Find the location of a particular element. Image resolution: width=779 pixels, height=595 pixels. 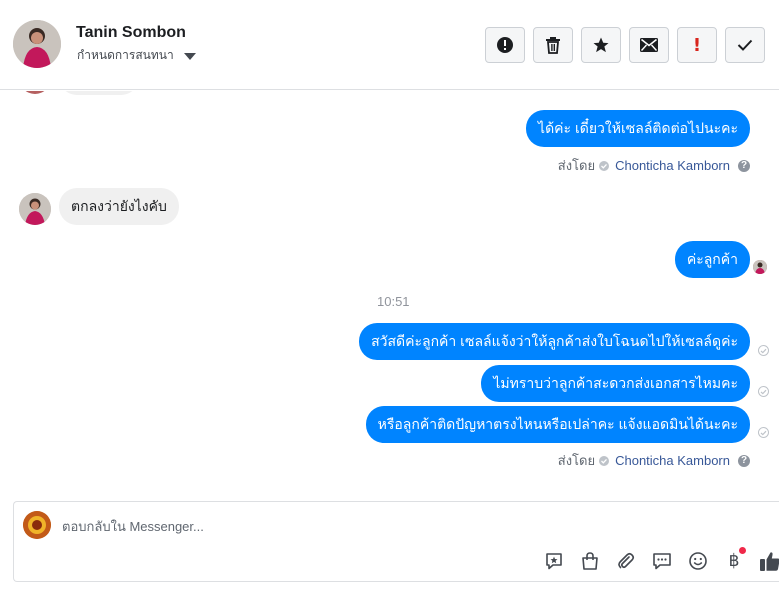

like-button is located at coordinates (765, 561).